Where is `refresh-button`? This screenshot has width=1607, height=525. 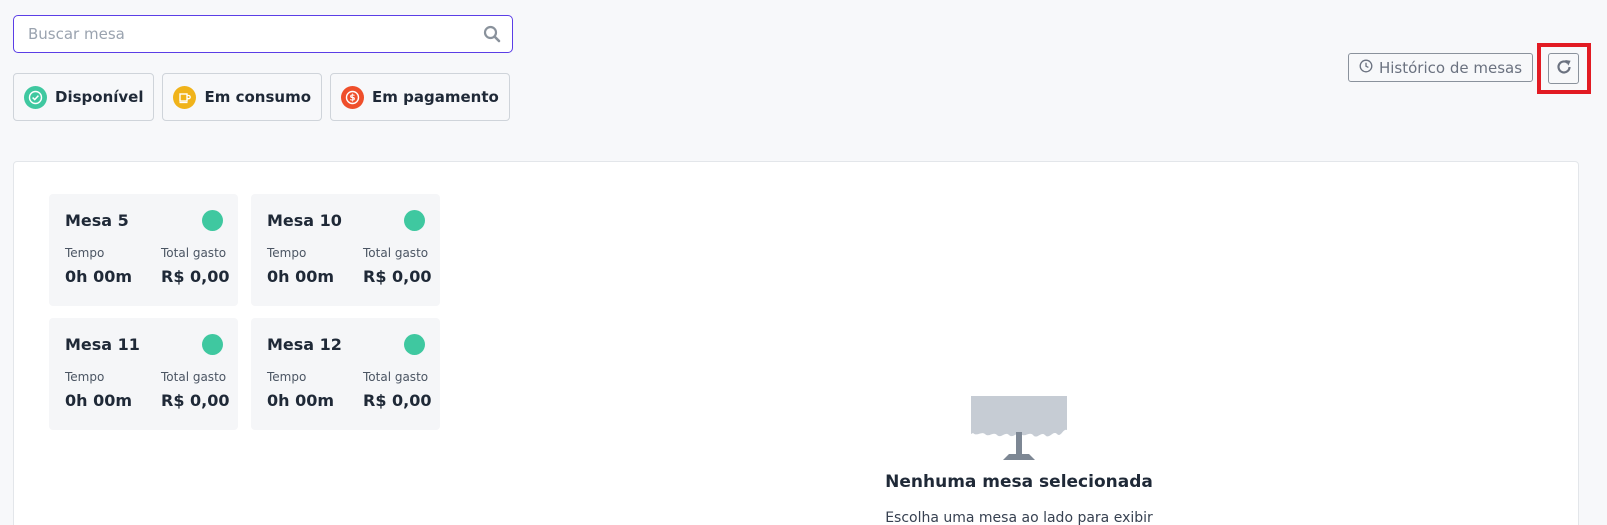
refresh-button is located at coordinates (1563, 68).